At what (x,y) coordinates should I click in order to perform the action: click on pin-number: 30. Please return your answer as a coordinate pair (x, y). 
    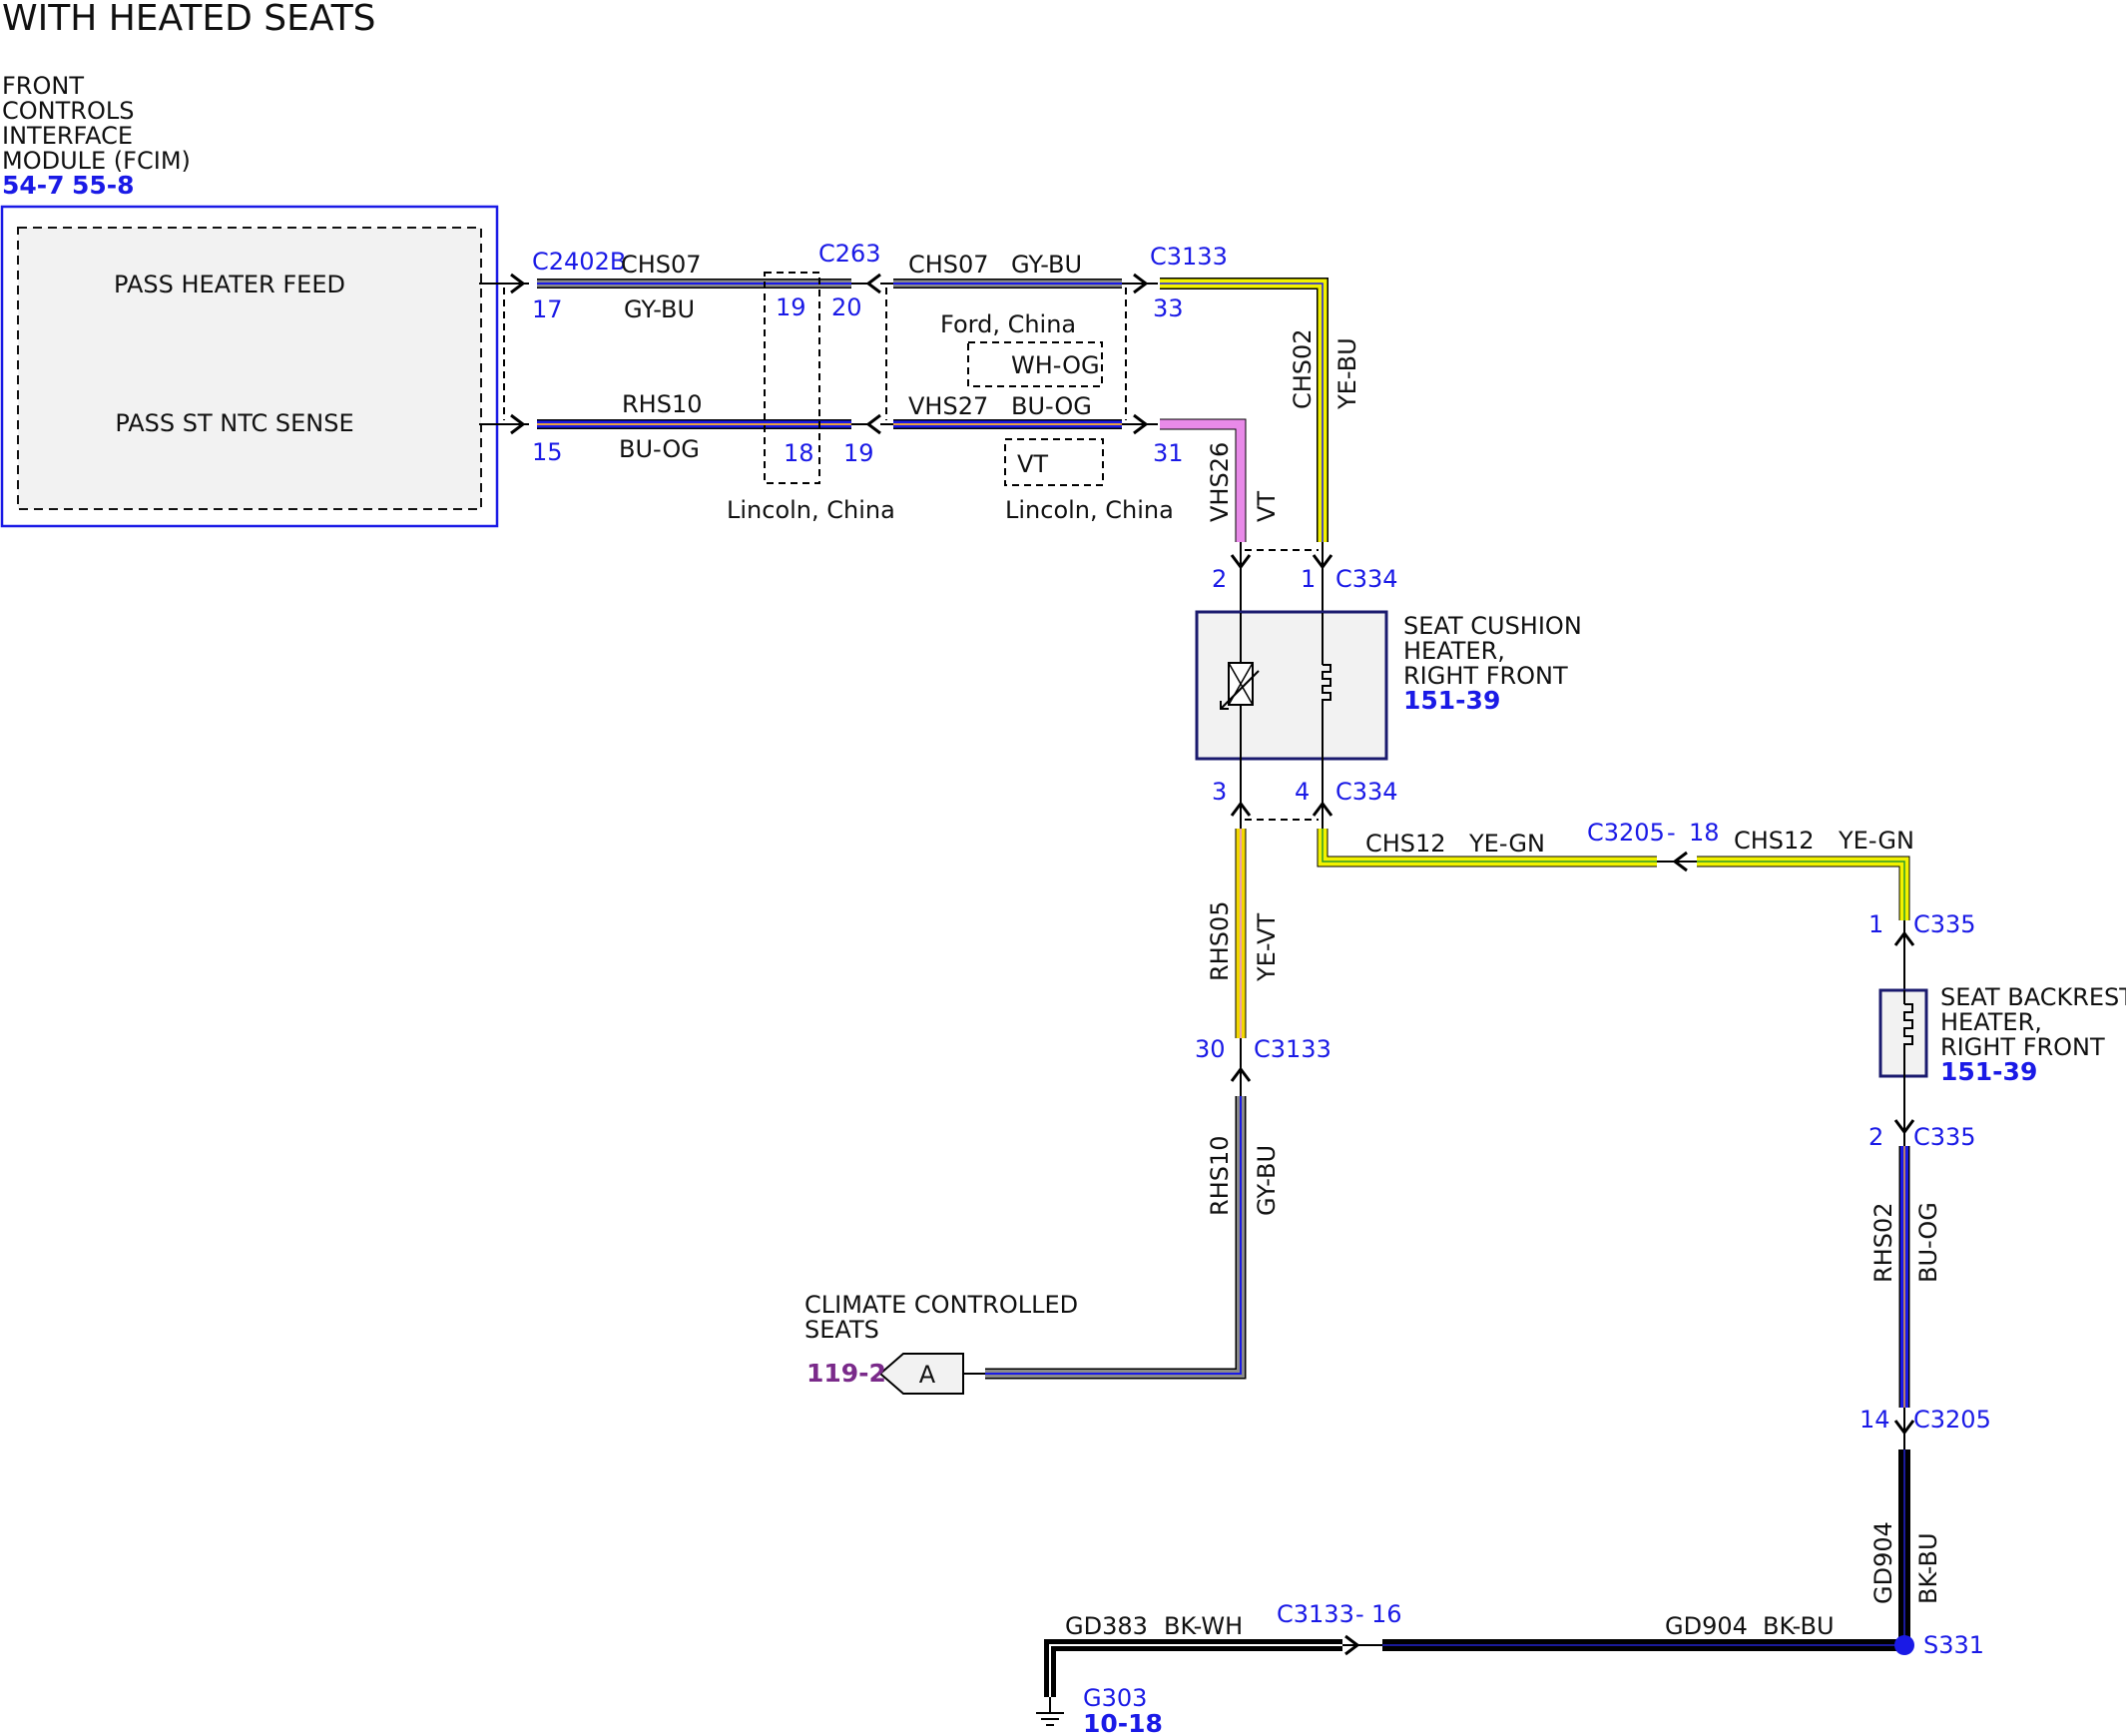
    Looking at the image, I should click on (1210, 1049).